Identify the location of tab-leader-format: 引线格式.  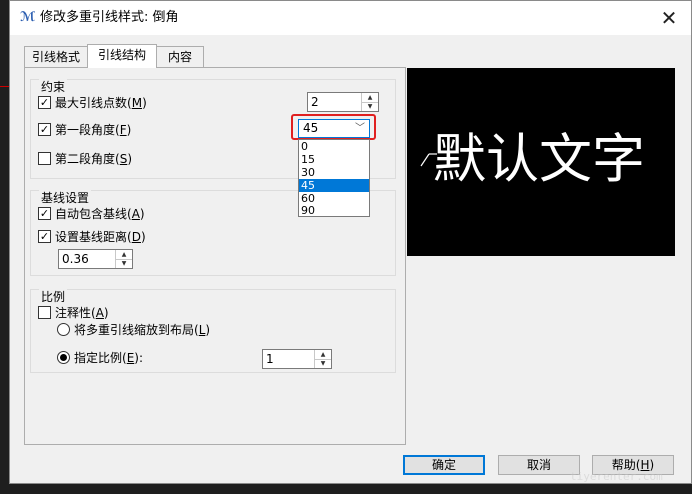
(56, 56).